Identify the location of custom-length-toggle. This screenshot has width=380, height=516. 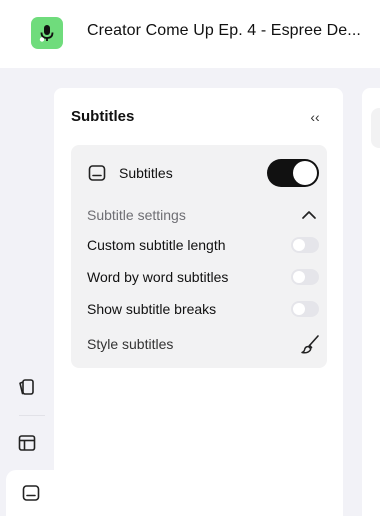
(305, 245).